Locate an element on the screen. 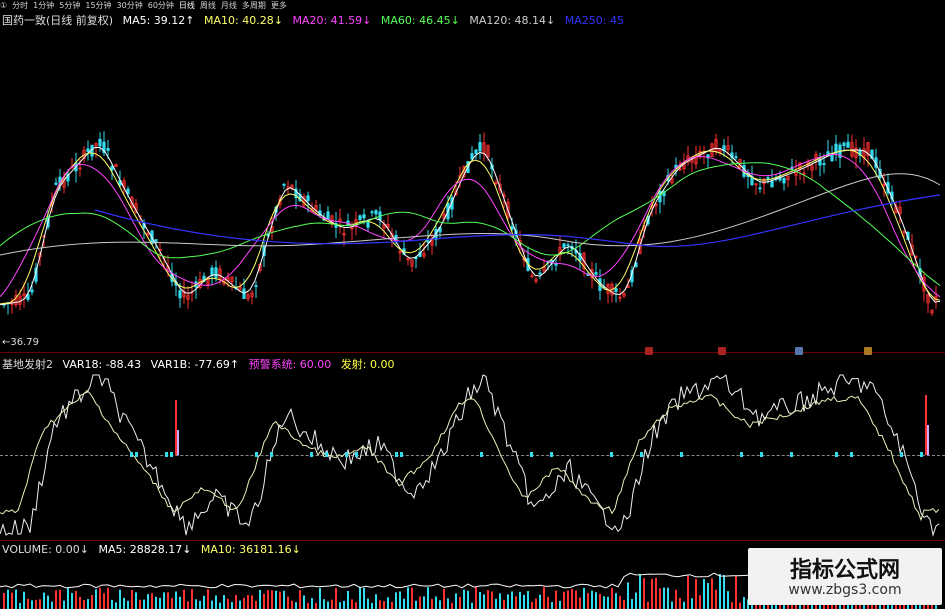  signal-marker is located at coordinates (722, 351).